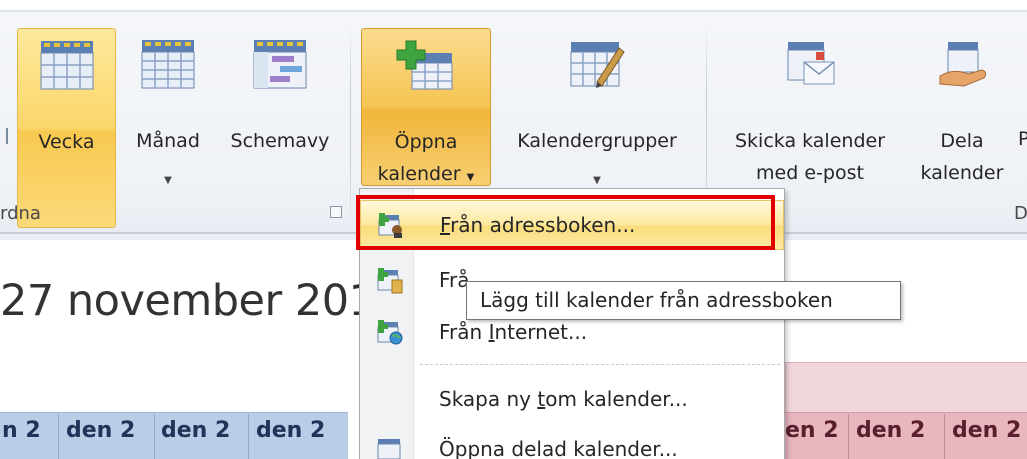  I want to click on share-calendar-icon, so click(962, 67).